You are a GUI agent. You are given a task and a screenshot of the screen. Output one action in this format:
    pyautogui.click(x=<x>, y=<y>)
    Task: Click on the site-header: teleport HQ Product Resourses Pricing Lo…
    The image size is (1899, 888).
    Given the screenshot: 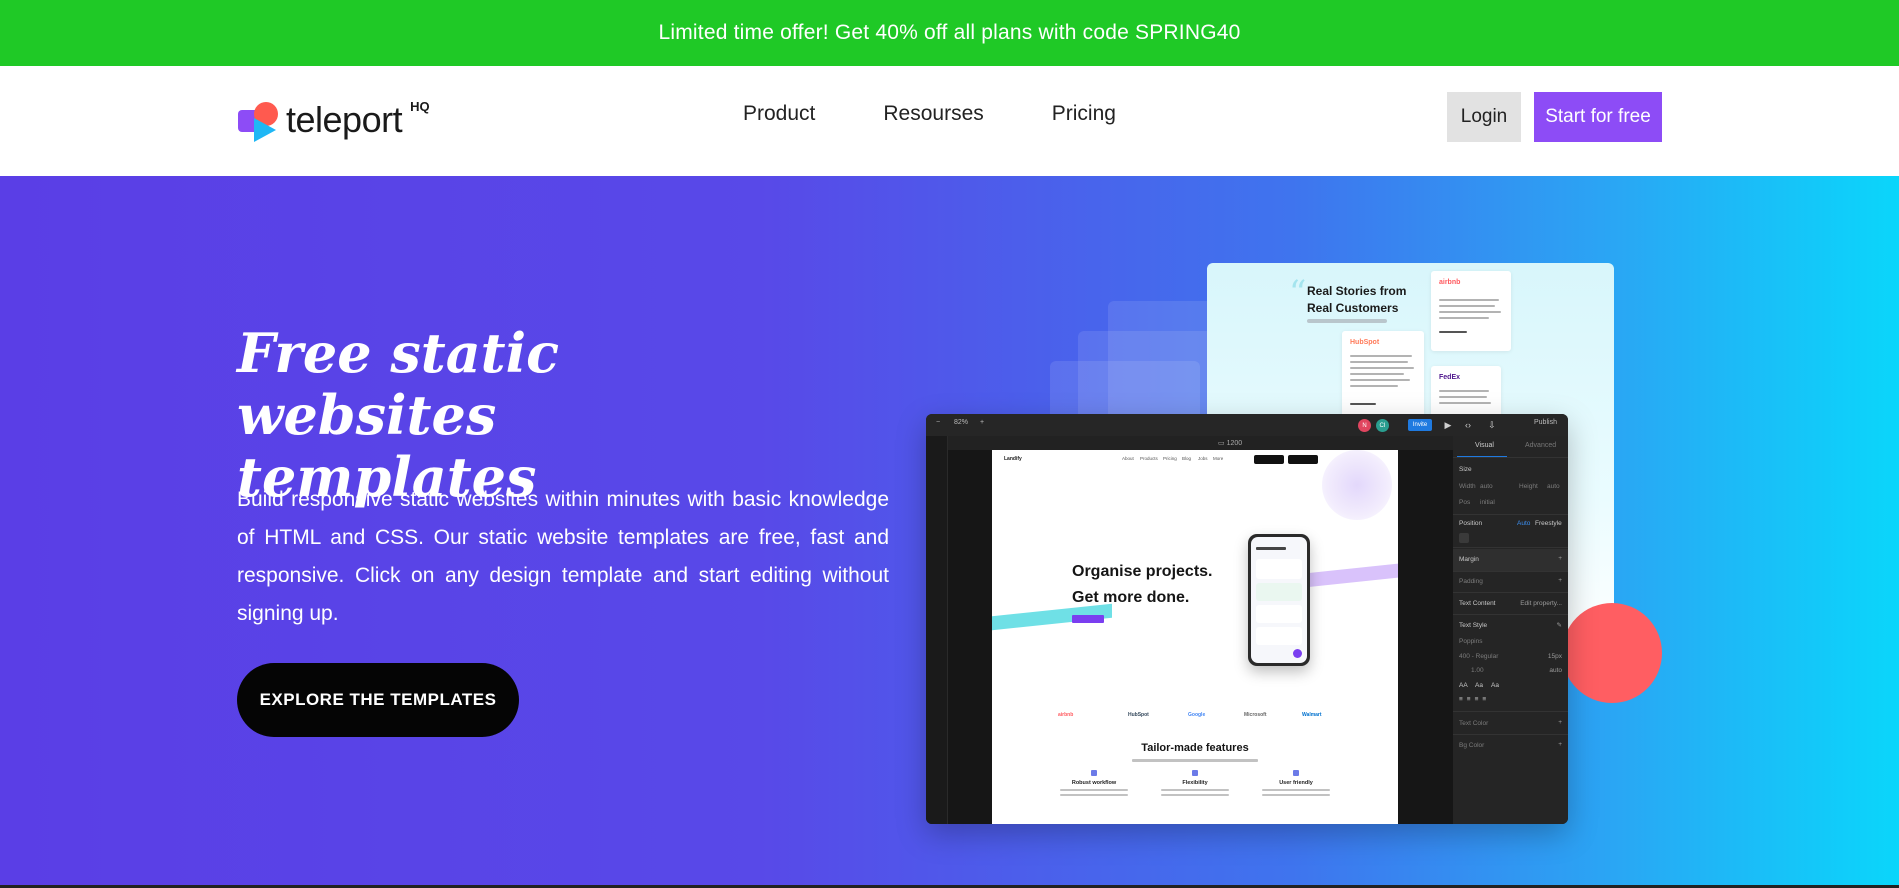 What is the action you would take?
    pyautogui.click(x=949, y=121)
    